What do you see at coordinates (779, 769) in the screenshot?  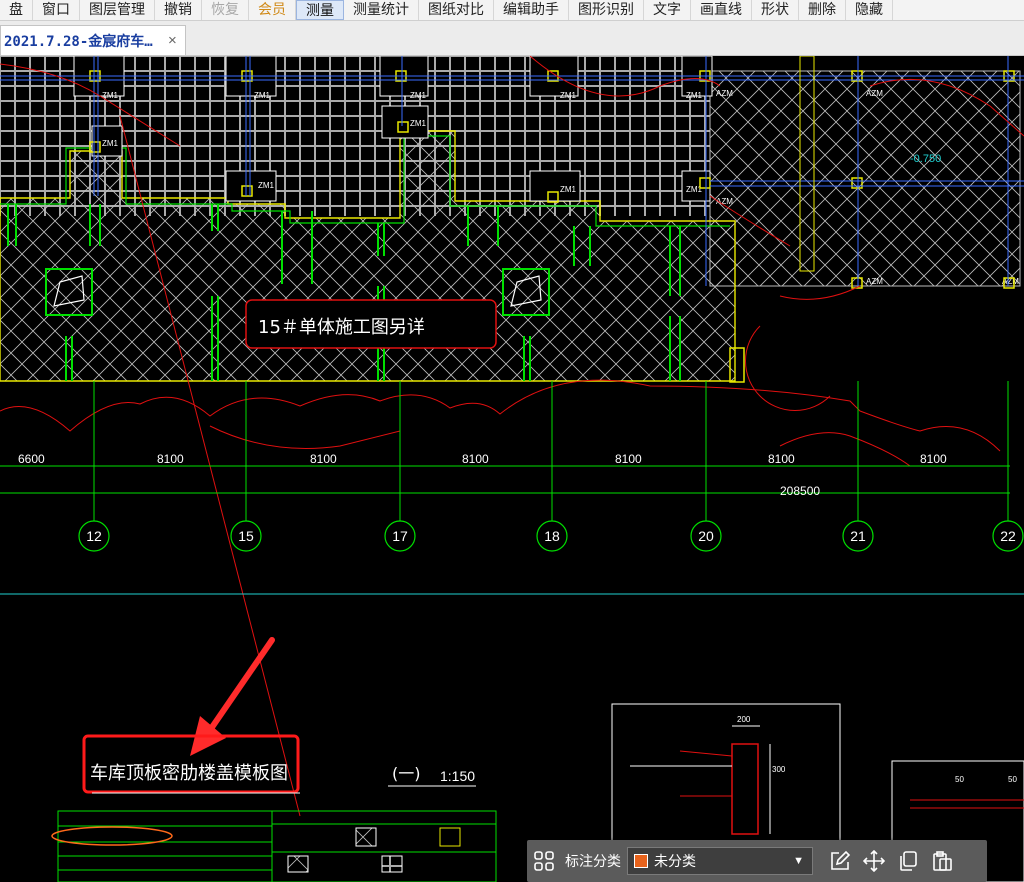 I see `svg-text: 300` at bounding box center [779, 769].